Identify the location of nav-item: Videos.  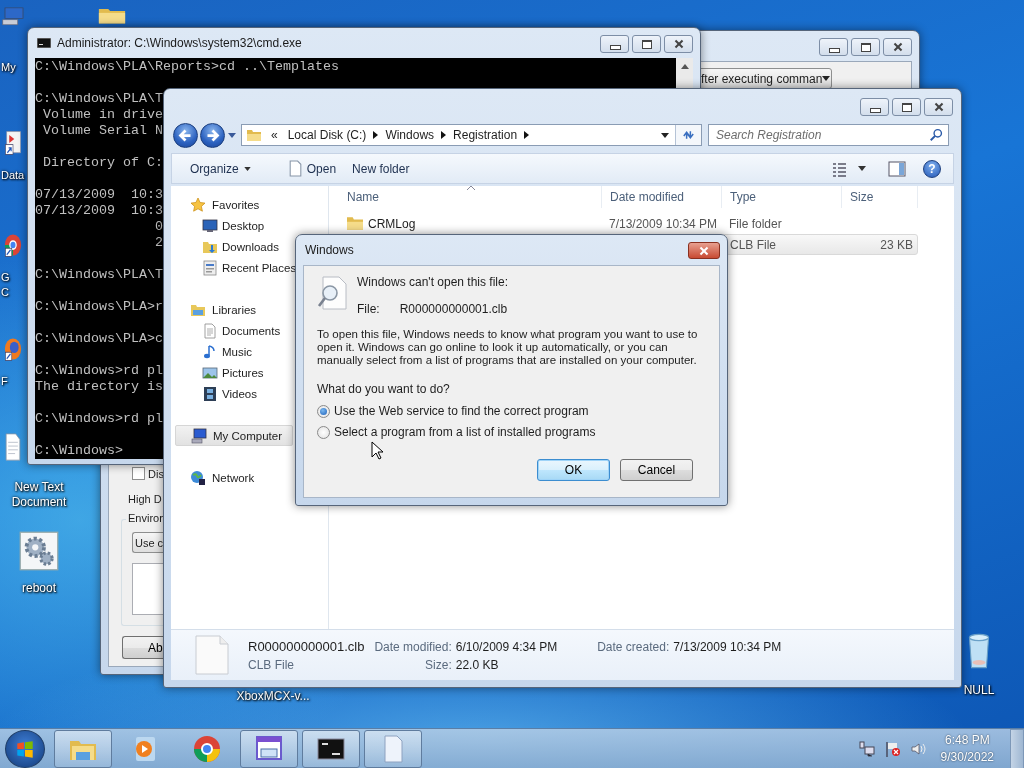
(234, 393).